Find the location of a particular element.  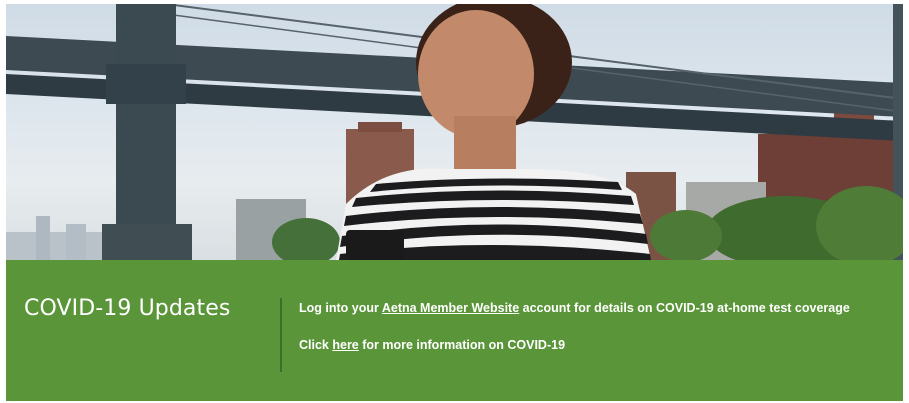

aetna-member-website-link: Aetna Member Website is located at coordinates (450, 308).